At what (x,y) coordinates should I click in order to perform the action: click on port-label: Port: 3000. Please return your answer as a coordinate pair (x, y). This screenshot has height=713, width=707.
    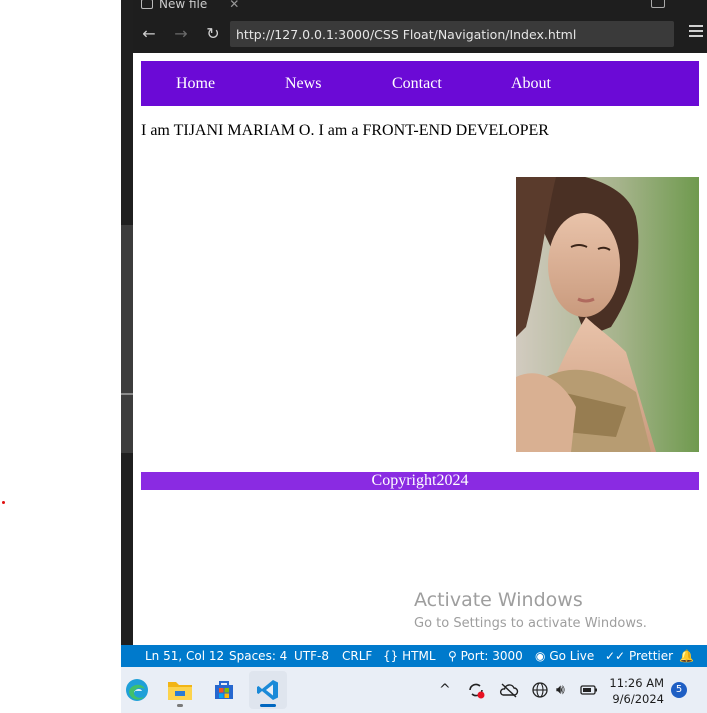
    Looking at the image, I should click on (491, 656).